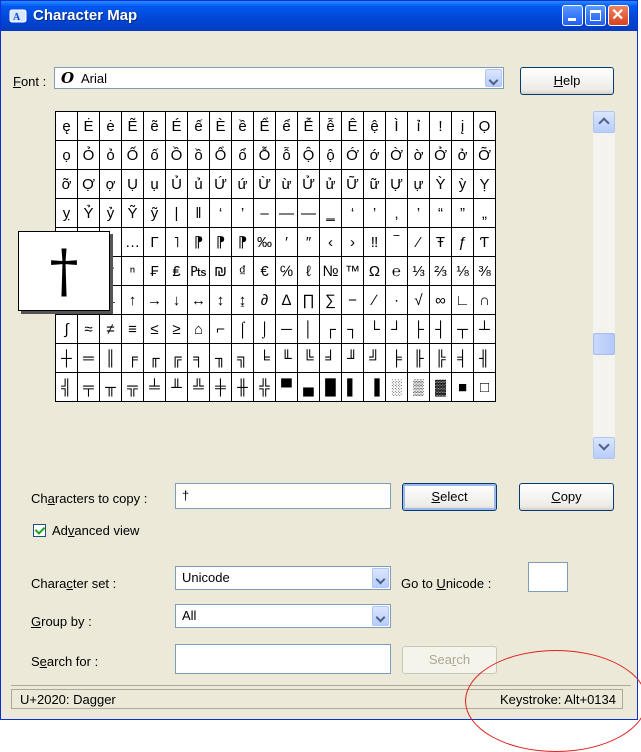 The width and height of the screenshot is (641, 752). What do you see at coordinates (154, 329) in the screenshot?
I see `character-cell: ≤` at bounding box center [154, 329].